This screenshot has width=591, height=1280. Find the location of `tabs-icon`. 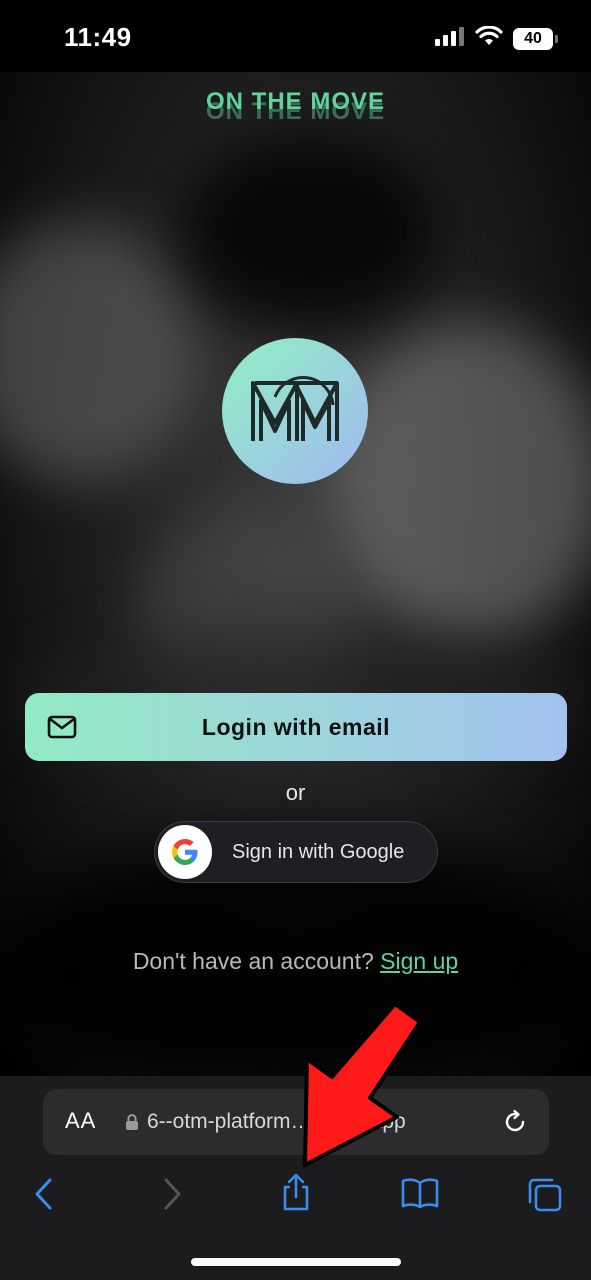

tabs-icon is located at coordinates (545, 1197).